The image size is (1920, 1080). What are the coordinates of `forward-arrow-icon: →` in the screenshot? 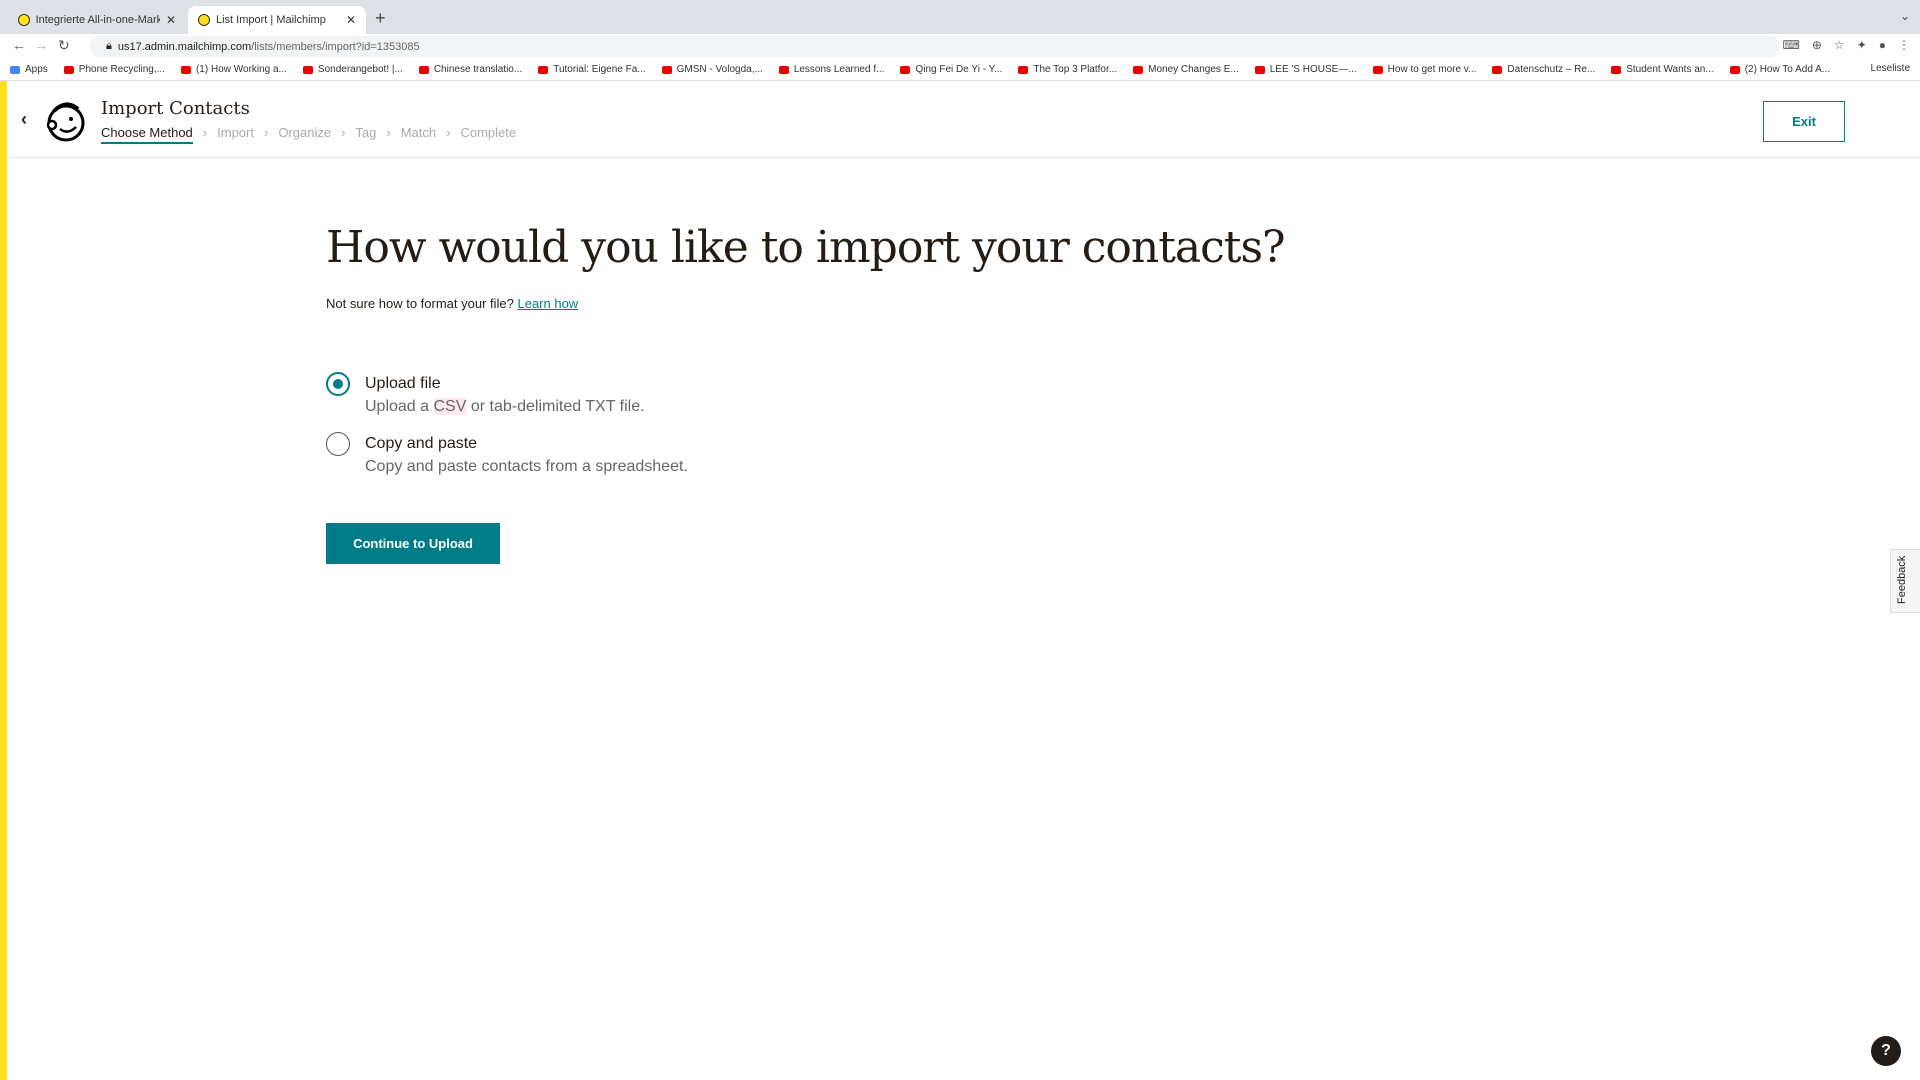 It's located at (41, 45).